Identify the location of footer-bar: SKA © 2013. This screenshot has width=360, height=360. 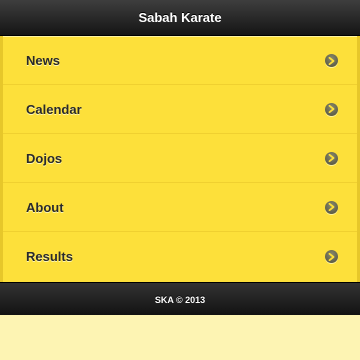
(180, 299).